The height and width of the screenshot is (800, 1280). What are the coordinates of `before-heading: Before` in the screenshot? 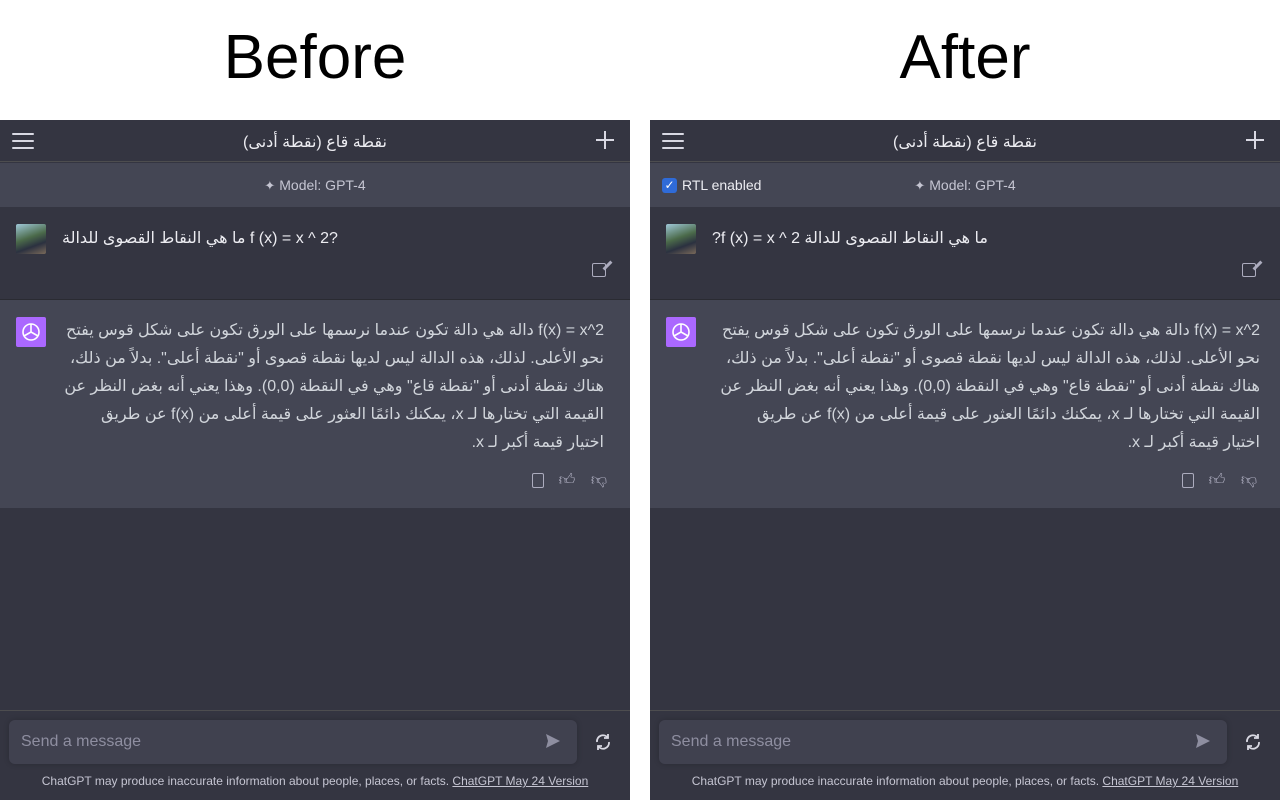 It's located at (315, 57).